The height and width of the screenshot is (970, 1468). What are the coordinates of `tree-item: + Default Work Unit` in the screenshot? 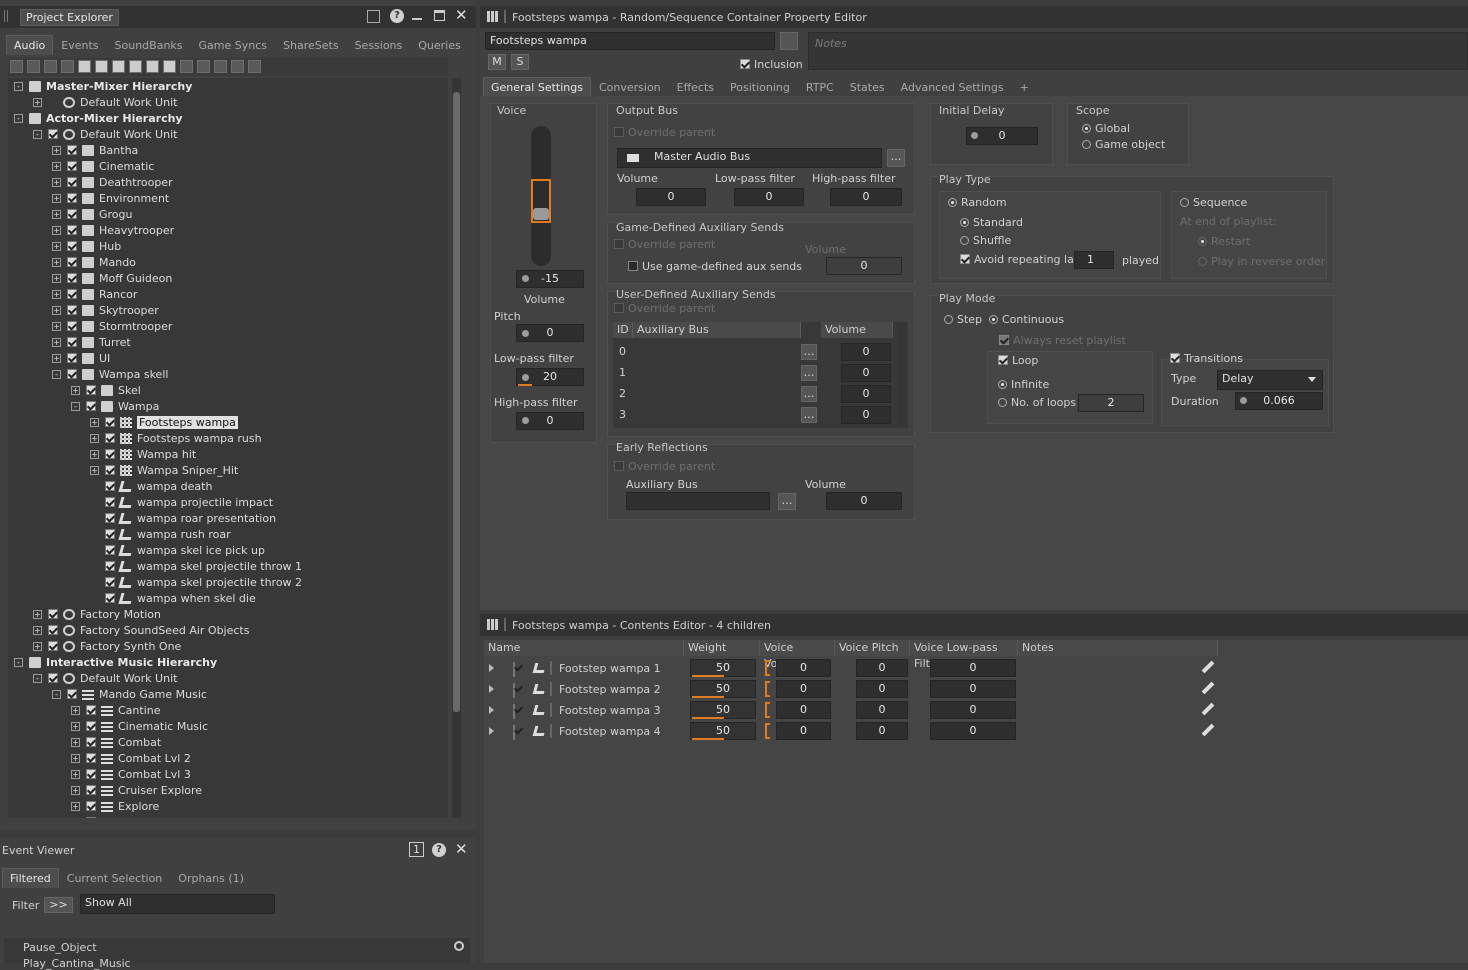 It's located at (105, 102).